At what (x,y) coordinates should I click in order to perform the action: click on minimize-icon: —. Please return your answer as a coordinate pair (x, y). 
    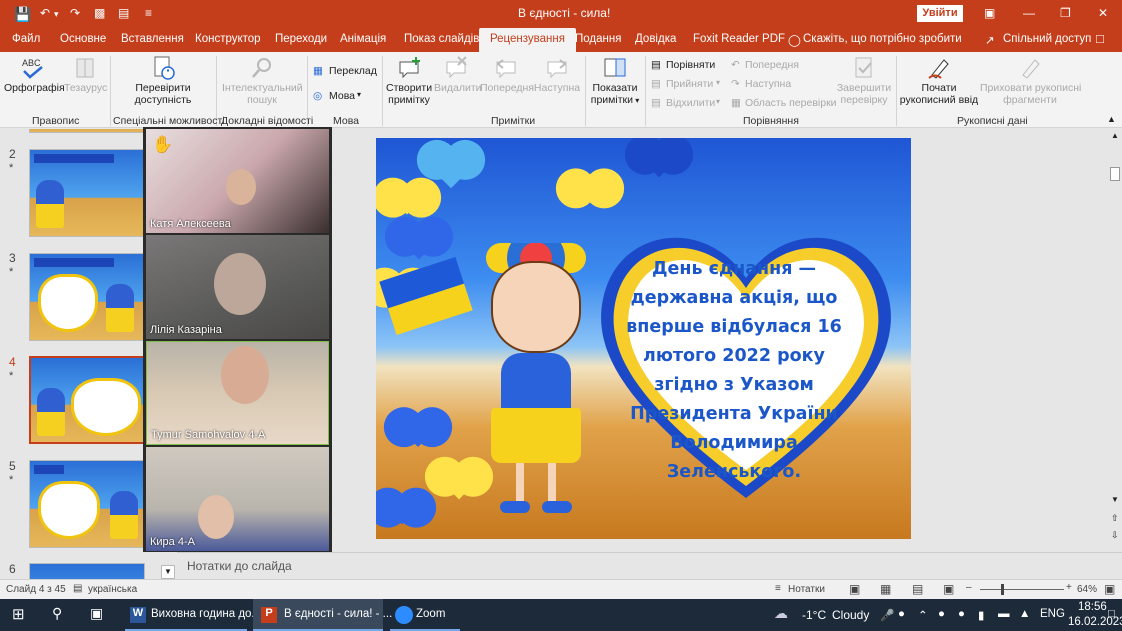
    Looking at the image, I should click on (1029, 13).